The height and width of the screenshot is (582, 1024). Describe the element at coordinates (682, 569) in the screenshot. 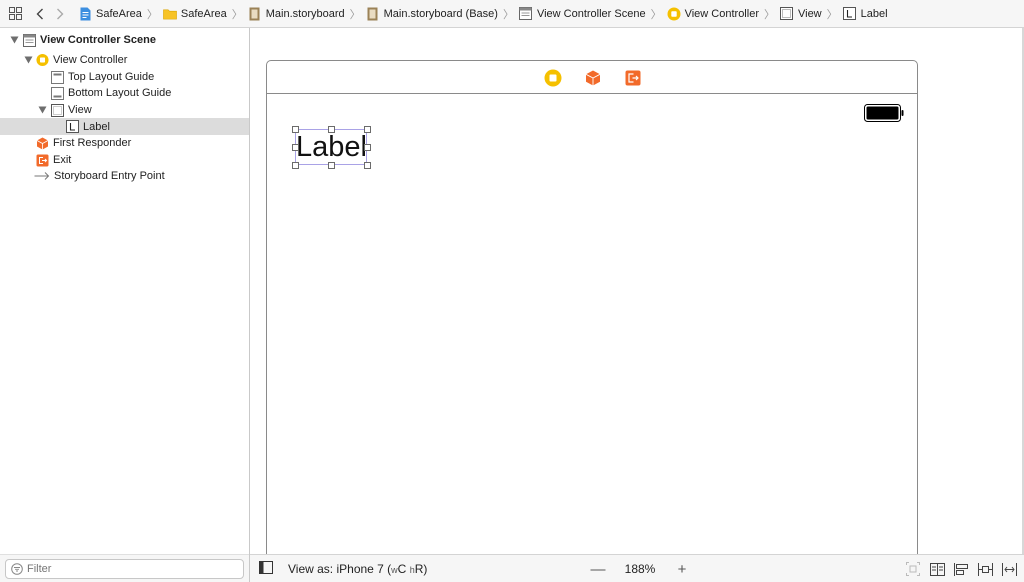

I see `zoom-in-button: +` at that location.